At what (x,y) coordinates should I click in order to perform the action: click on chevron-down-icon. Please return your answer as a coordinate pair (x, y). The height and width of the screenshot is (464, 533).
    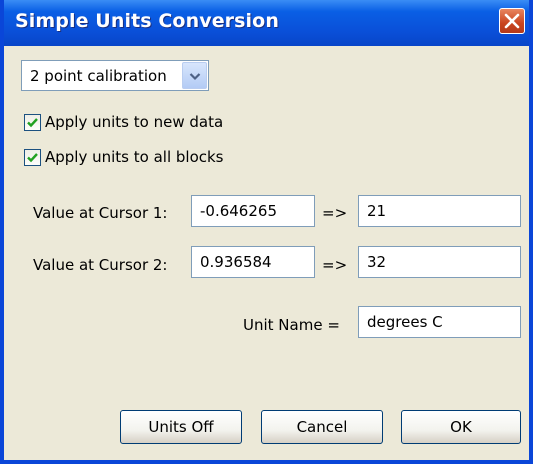
    Looking at the image, I should click on (195, 77).